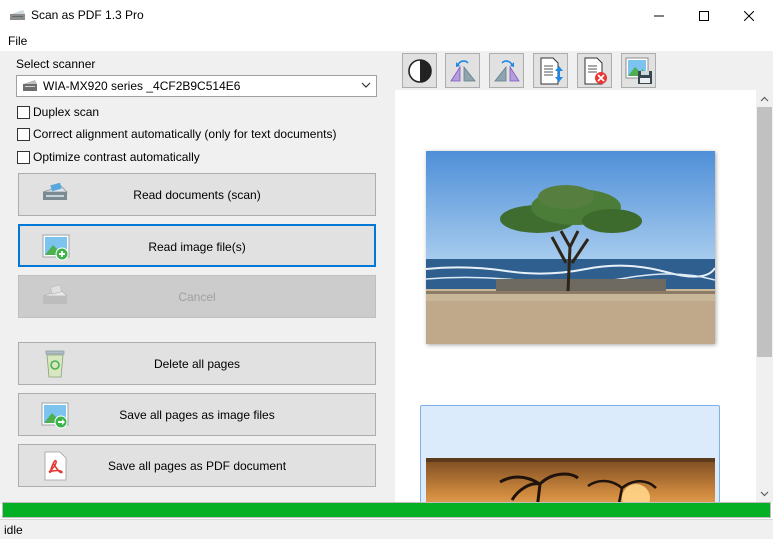  I want to click on minimize-button, so click(659, 15).